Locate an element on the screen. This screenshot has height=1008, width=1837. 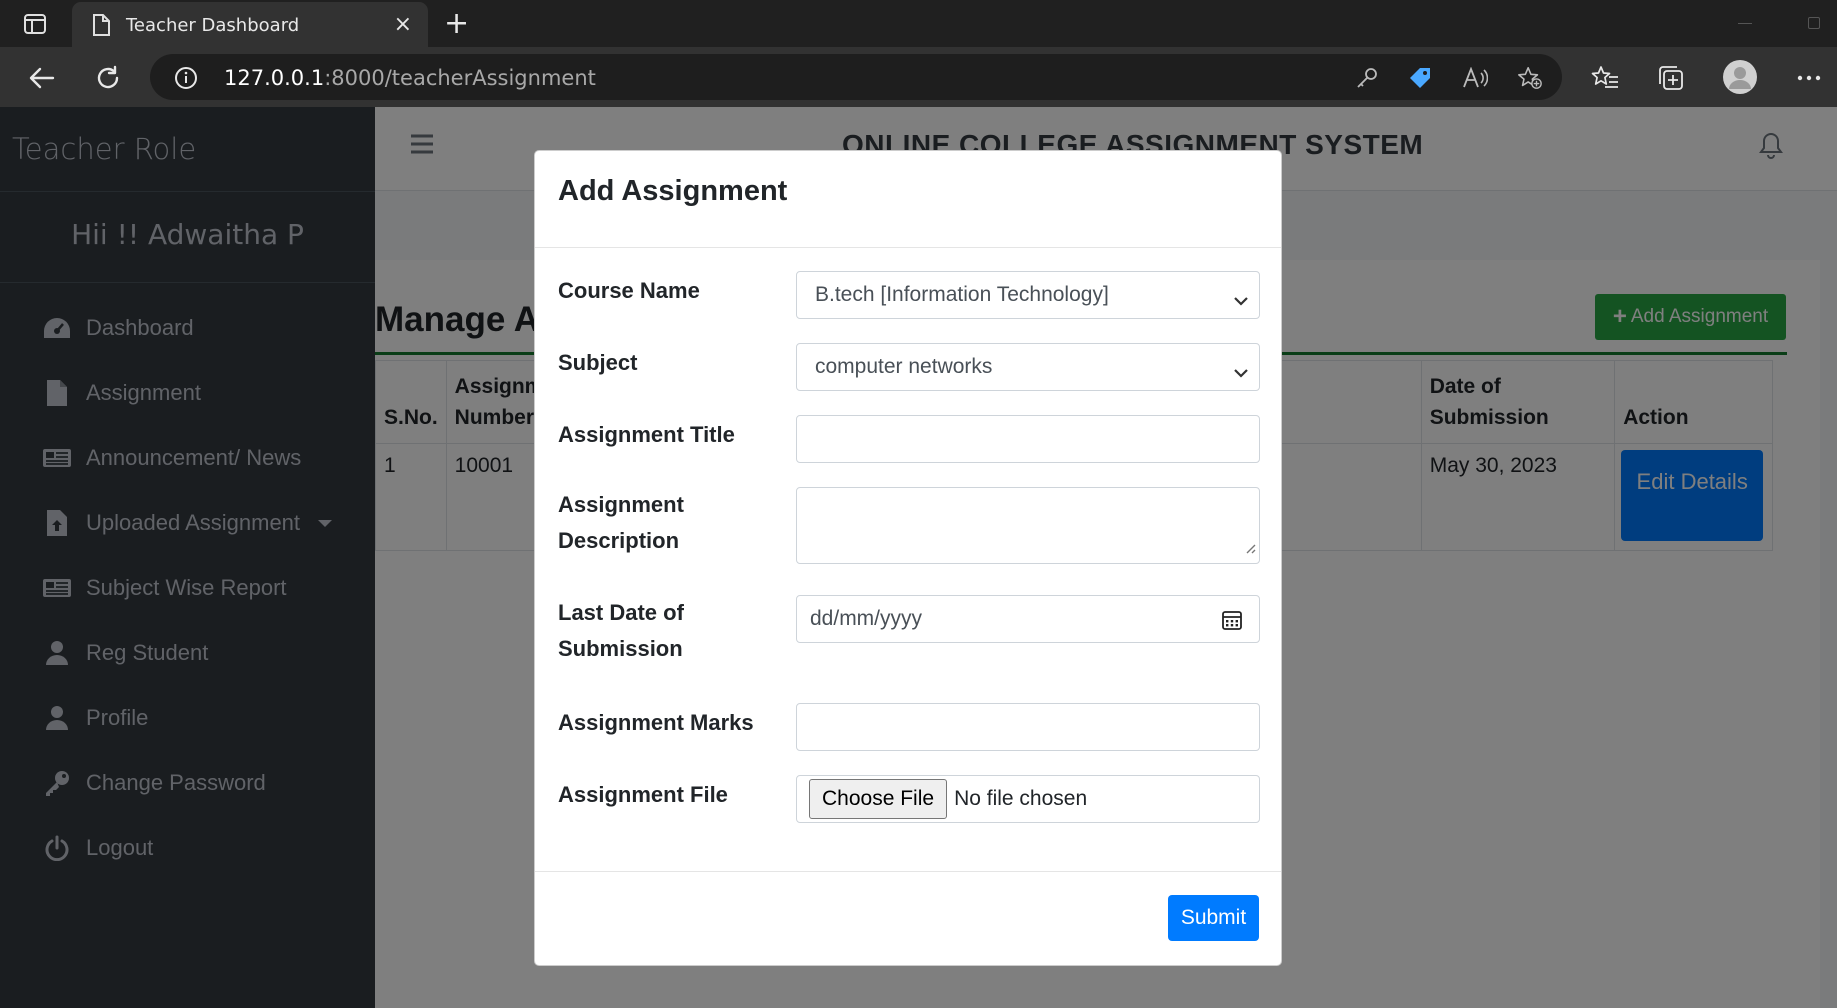
subject-selected-value: computer networks is located at coordinates (904, 366).